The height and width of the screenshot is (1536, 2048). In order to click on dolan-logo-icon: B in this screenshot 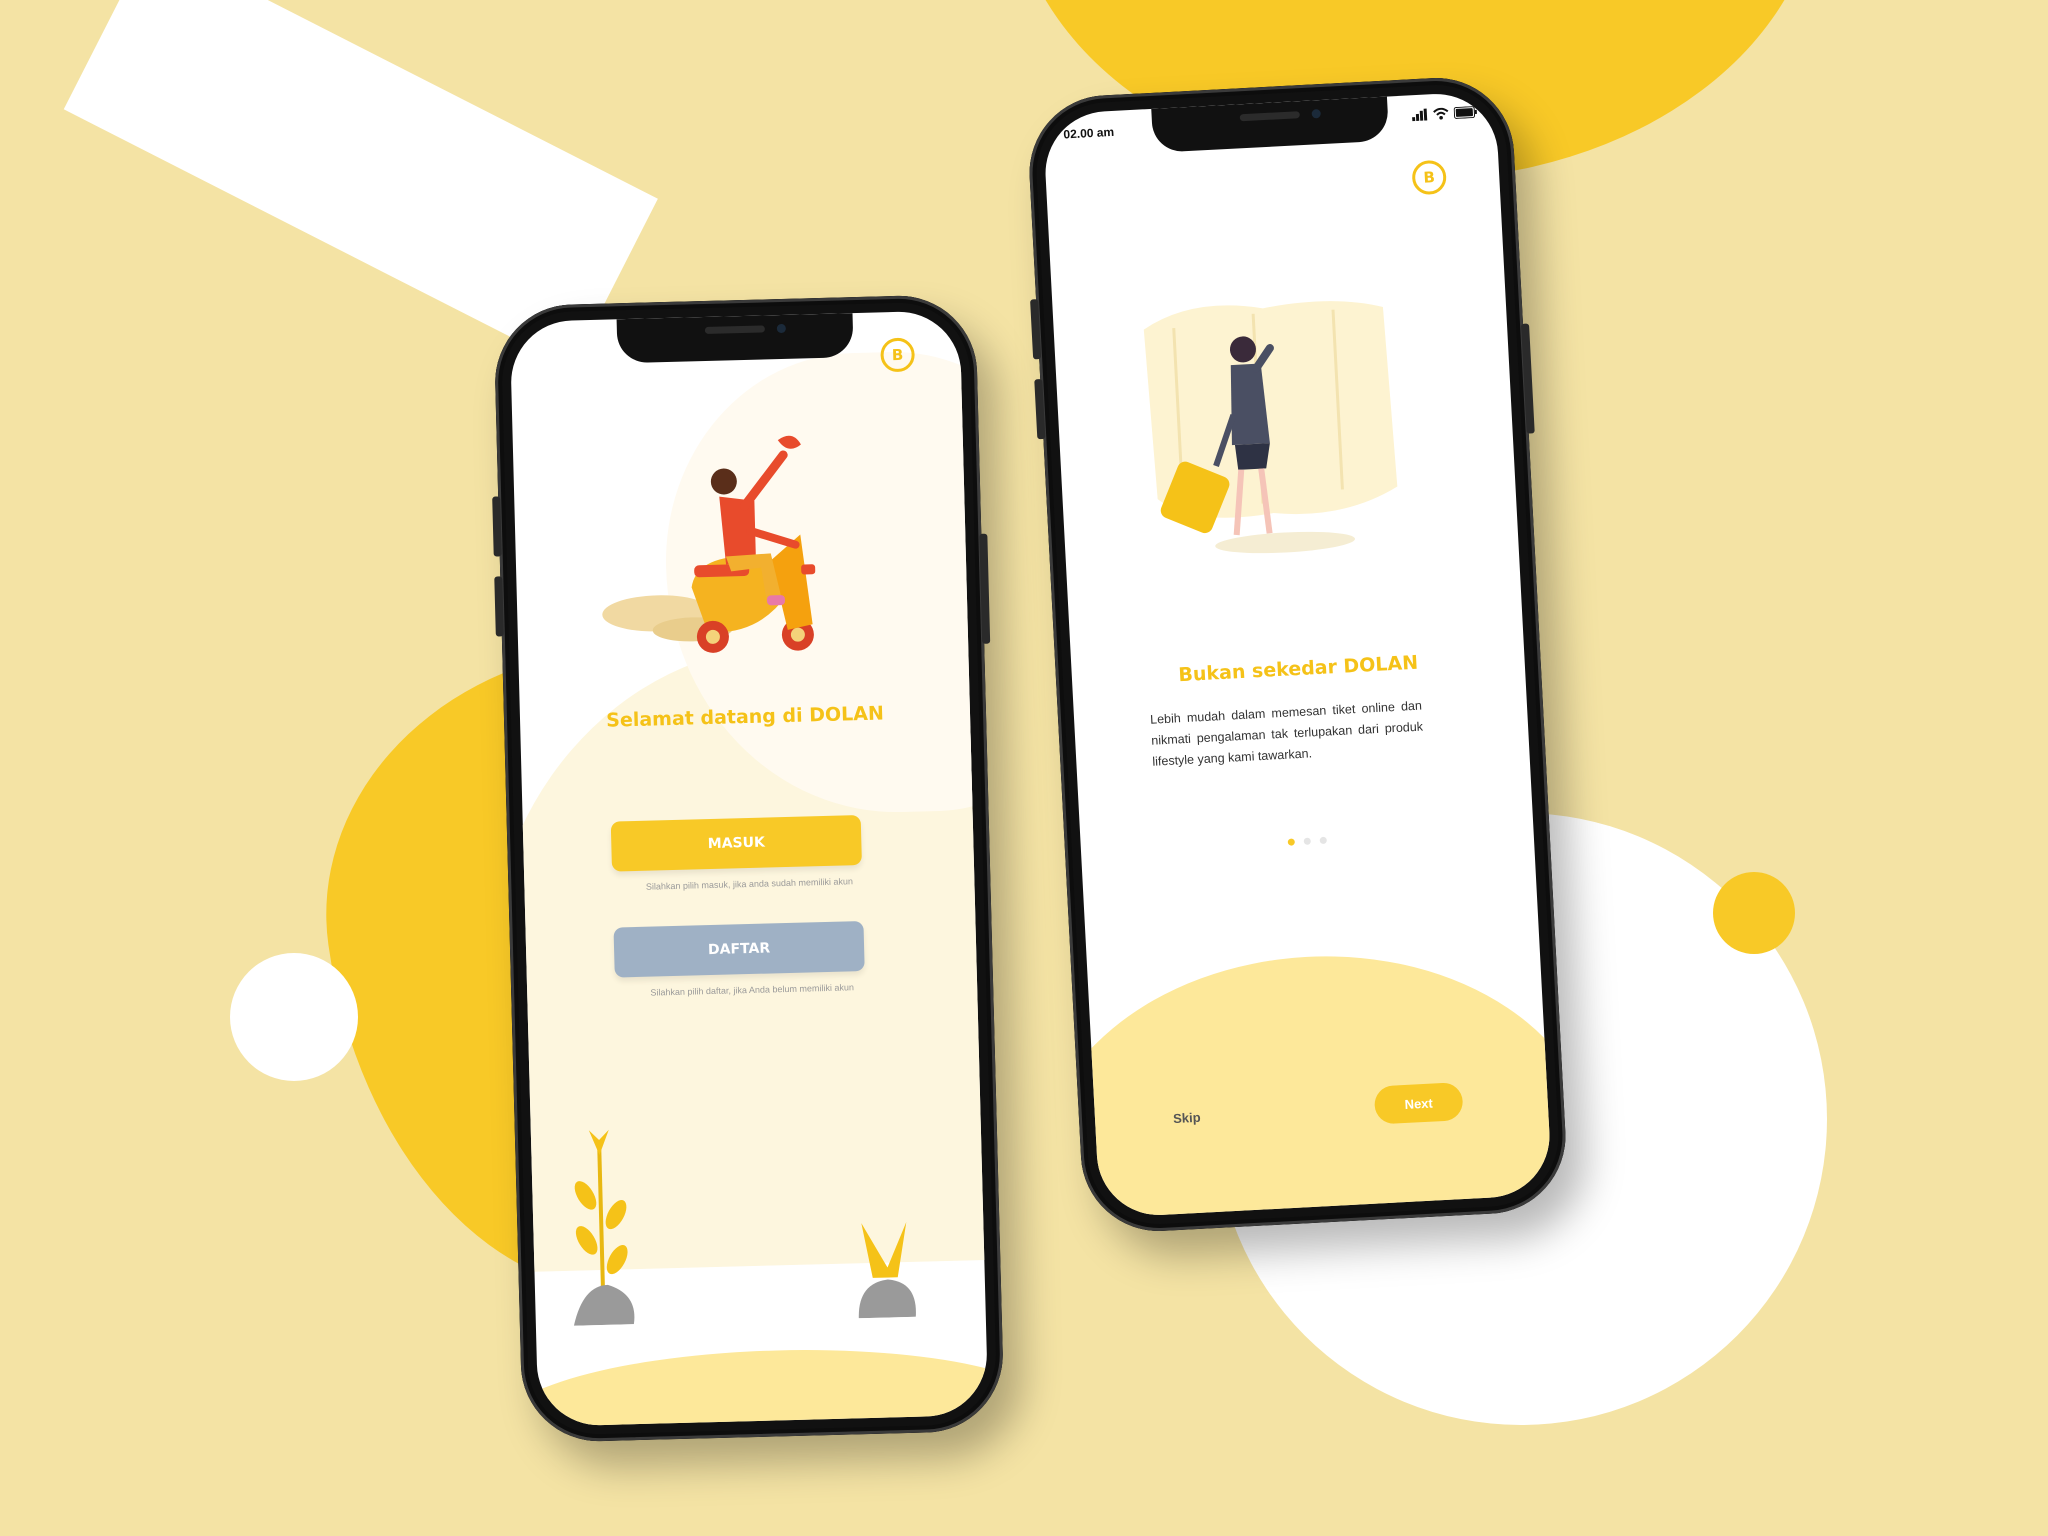, I will do `click(1429, 177)`.